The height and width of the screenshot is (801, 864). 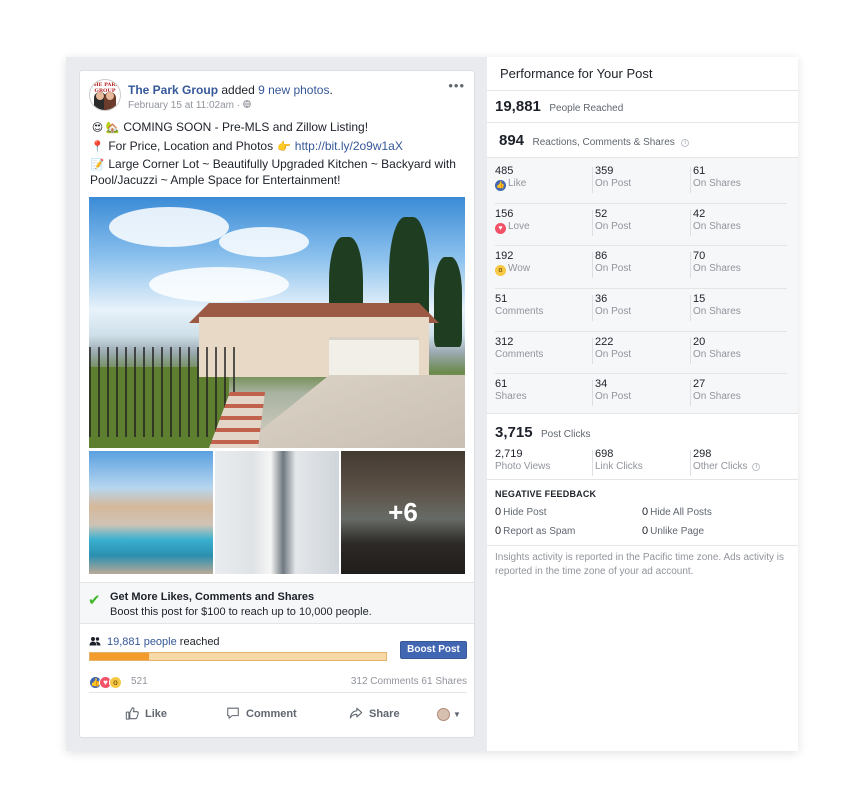 I want to click on engagement-row: 312 Comments 222 On Post 20 On Shares, so click(x=641, y=353).